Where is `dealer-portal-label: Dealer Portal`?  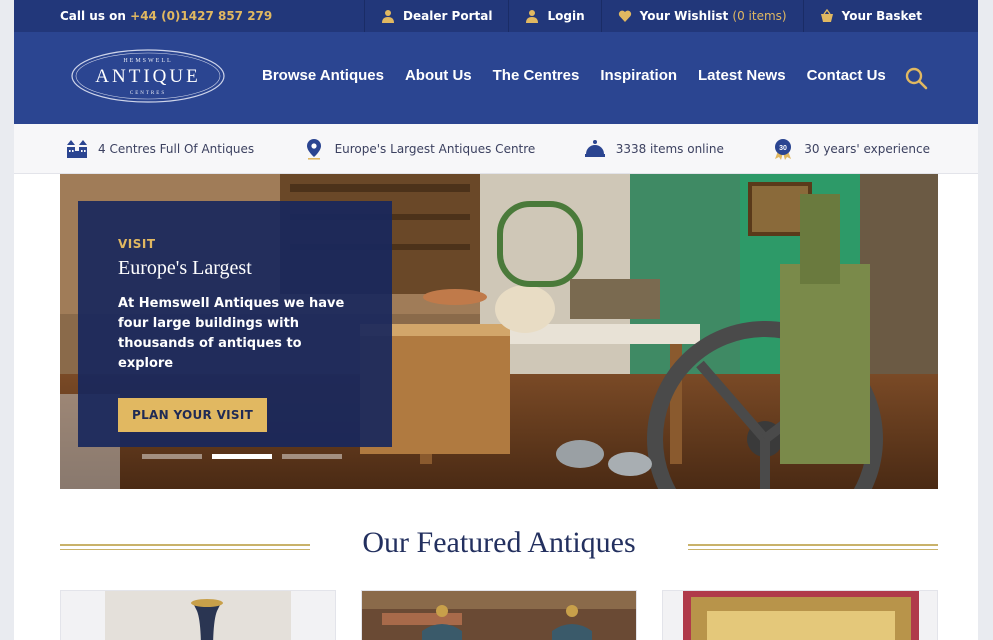
dealer-portal-label: Dealer Portal is located at coordinates (448, 16).